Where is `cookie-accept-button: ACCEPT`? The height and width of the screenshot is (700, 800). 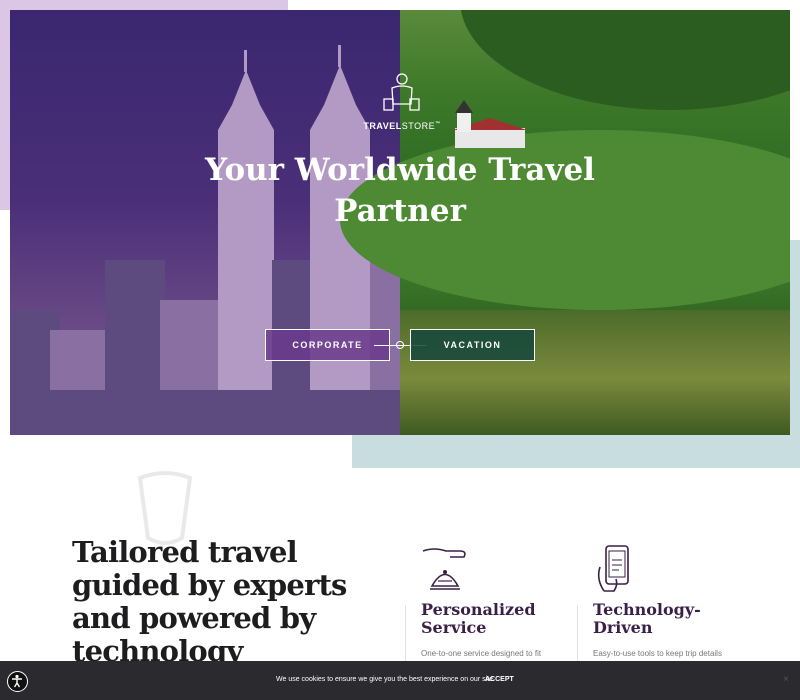
cookie-accept-button: ACCEPT is located at coordinates (499, 679).